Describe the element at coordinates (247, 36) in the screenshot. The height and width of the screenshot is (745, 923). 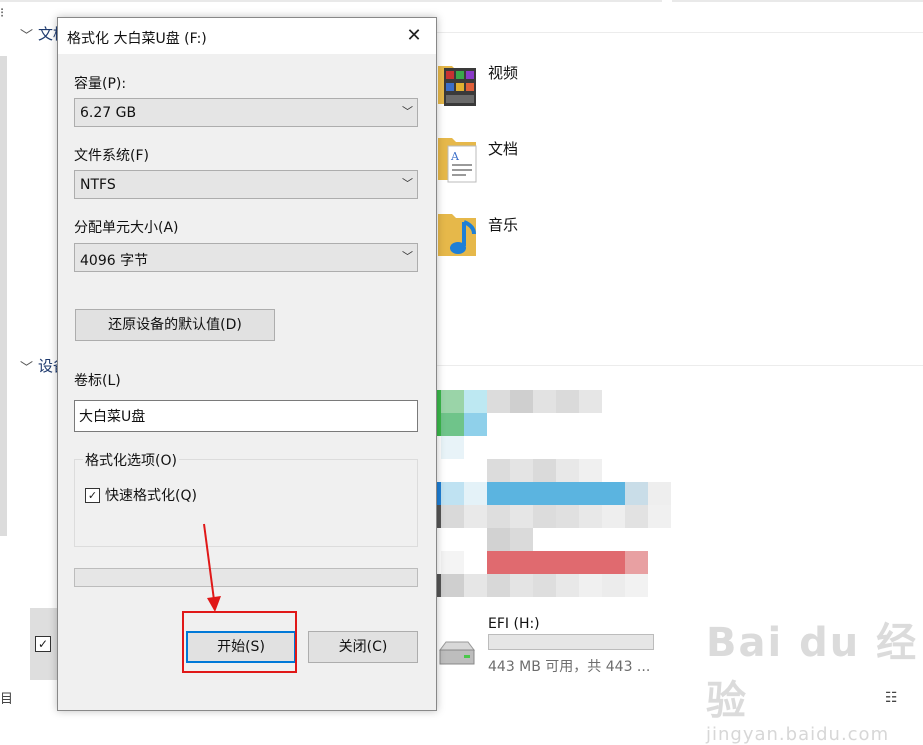
I see `dialog-titlebar: 格式化 大白菜U盘 (F:) ✕` at that location.